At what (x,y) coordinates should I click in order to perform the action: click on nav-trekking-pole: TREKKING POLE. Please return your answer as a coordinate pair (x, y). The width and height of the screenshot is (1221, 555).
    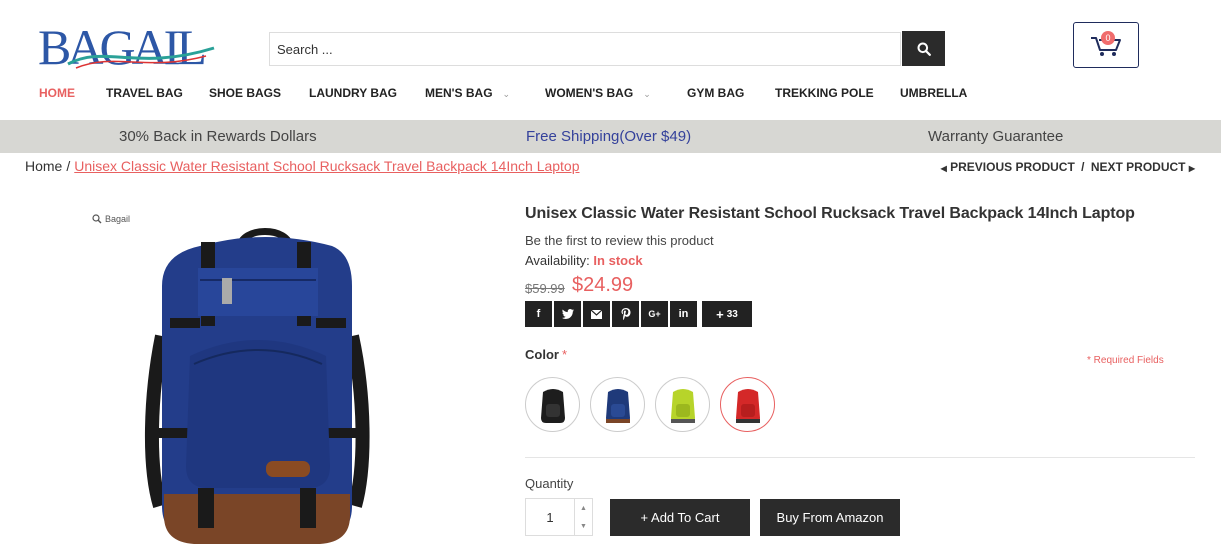
    Looking at the image, I should click on (824, 93).